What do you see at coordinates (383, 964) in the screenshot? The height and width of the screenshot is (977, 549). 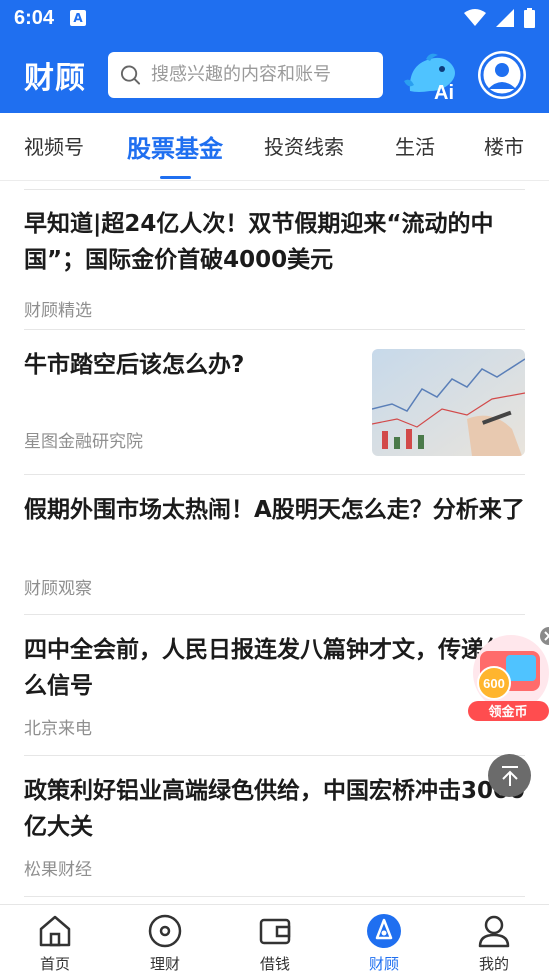 I see `nav-advisor-label: 财顾` at bounding box center [383, 964].